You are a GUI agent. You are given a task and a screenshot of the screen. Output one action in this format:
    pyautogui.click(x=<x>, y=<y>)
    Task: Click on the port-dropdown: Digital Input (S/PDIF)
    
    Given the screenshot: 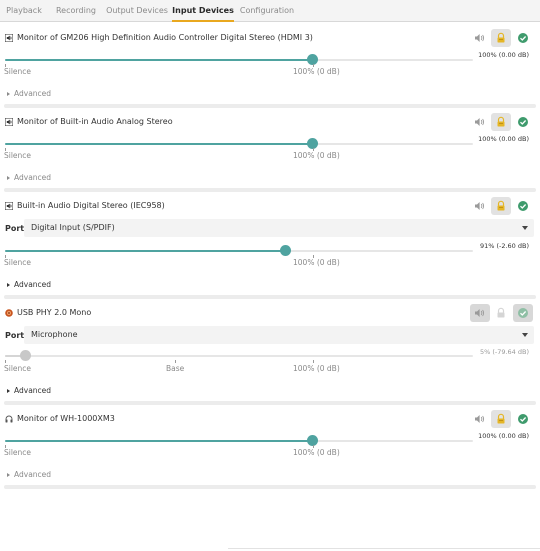 What is the action you would take?
    pyautogui.click(x=279, y=228)
    